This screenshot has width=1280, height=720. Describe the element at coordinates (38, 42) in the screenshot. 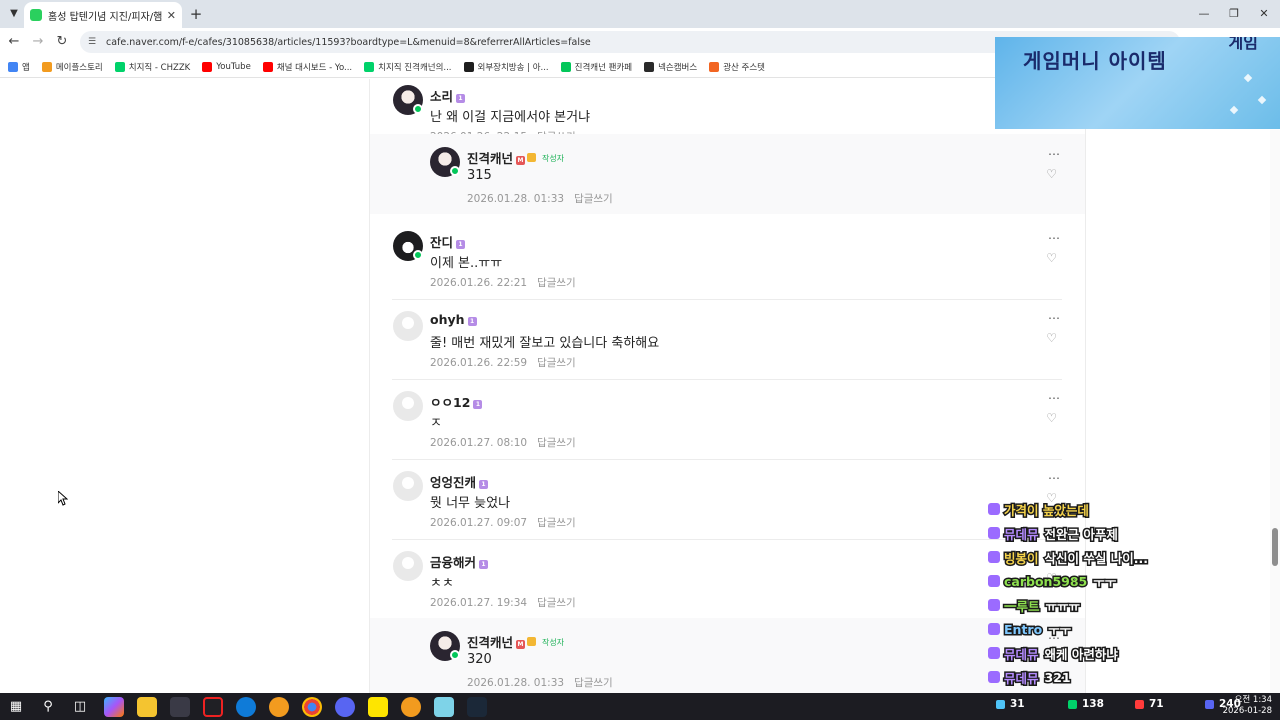

I see `forward-arrow-icon: →` at that location.